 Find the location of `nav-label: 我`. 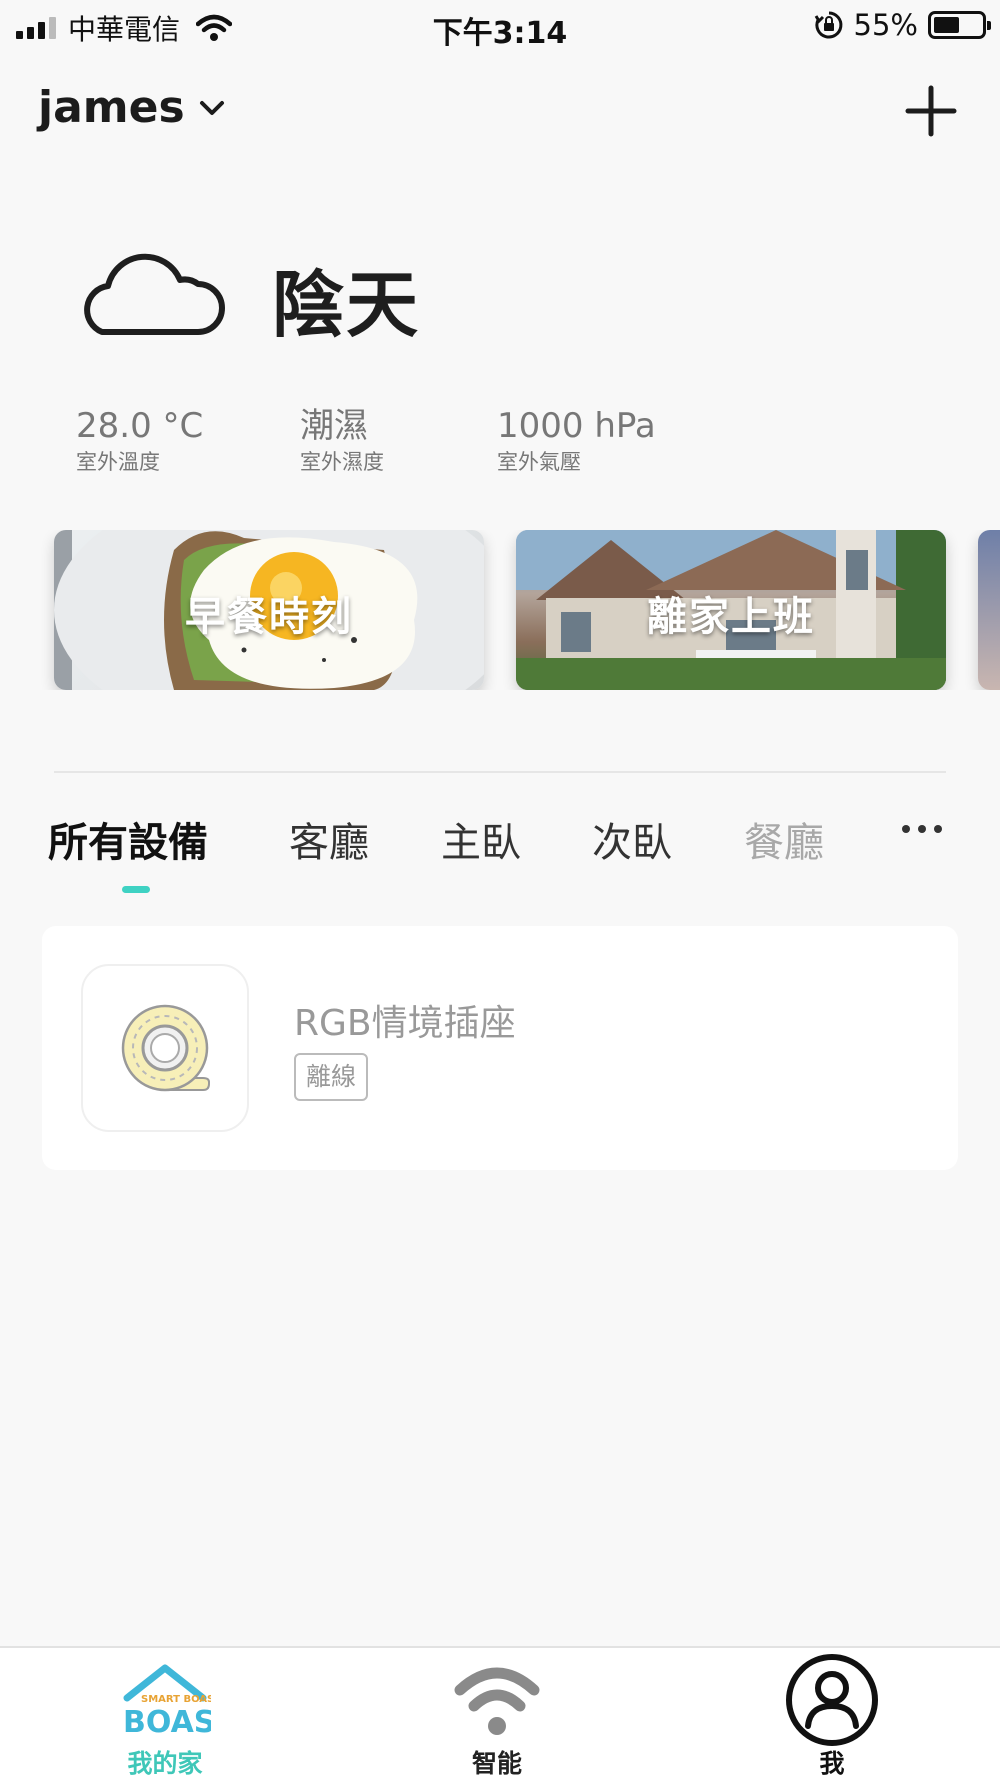

nav-label: 我 is located at coordinates (832, 1763).